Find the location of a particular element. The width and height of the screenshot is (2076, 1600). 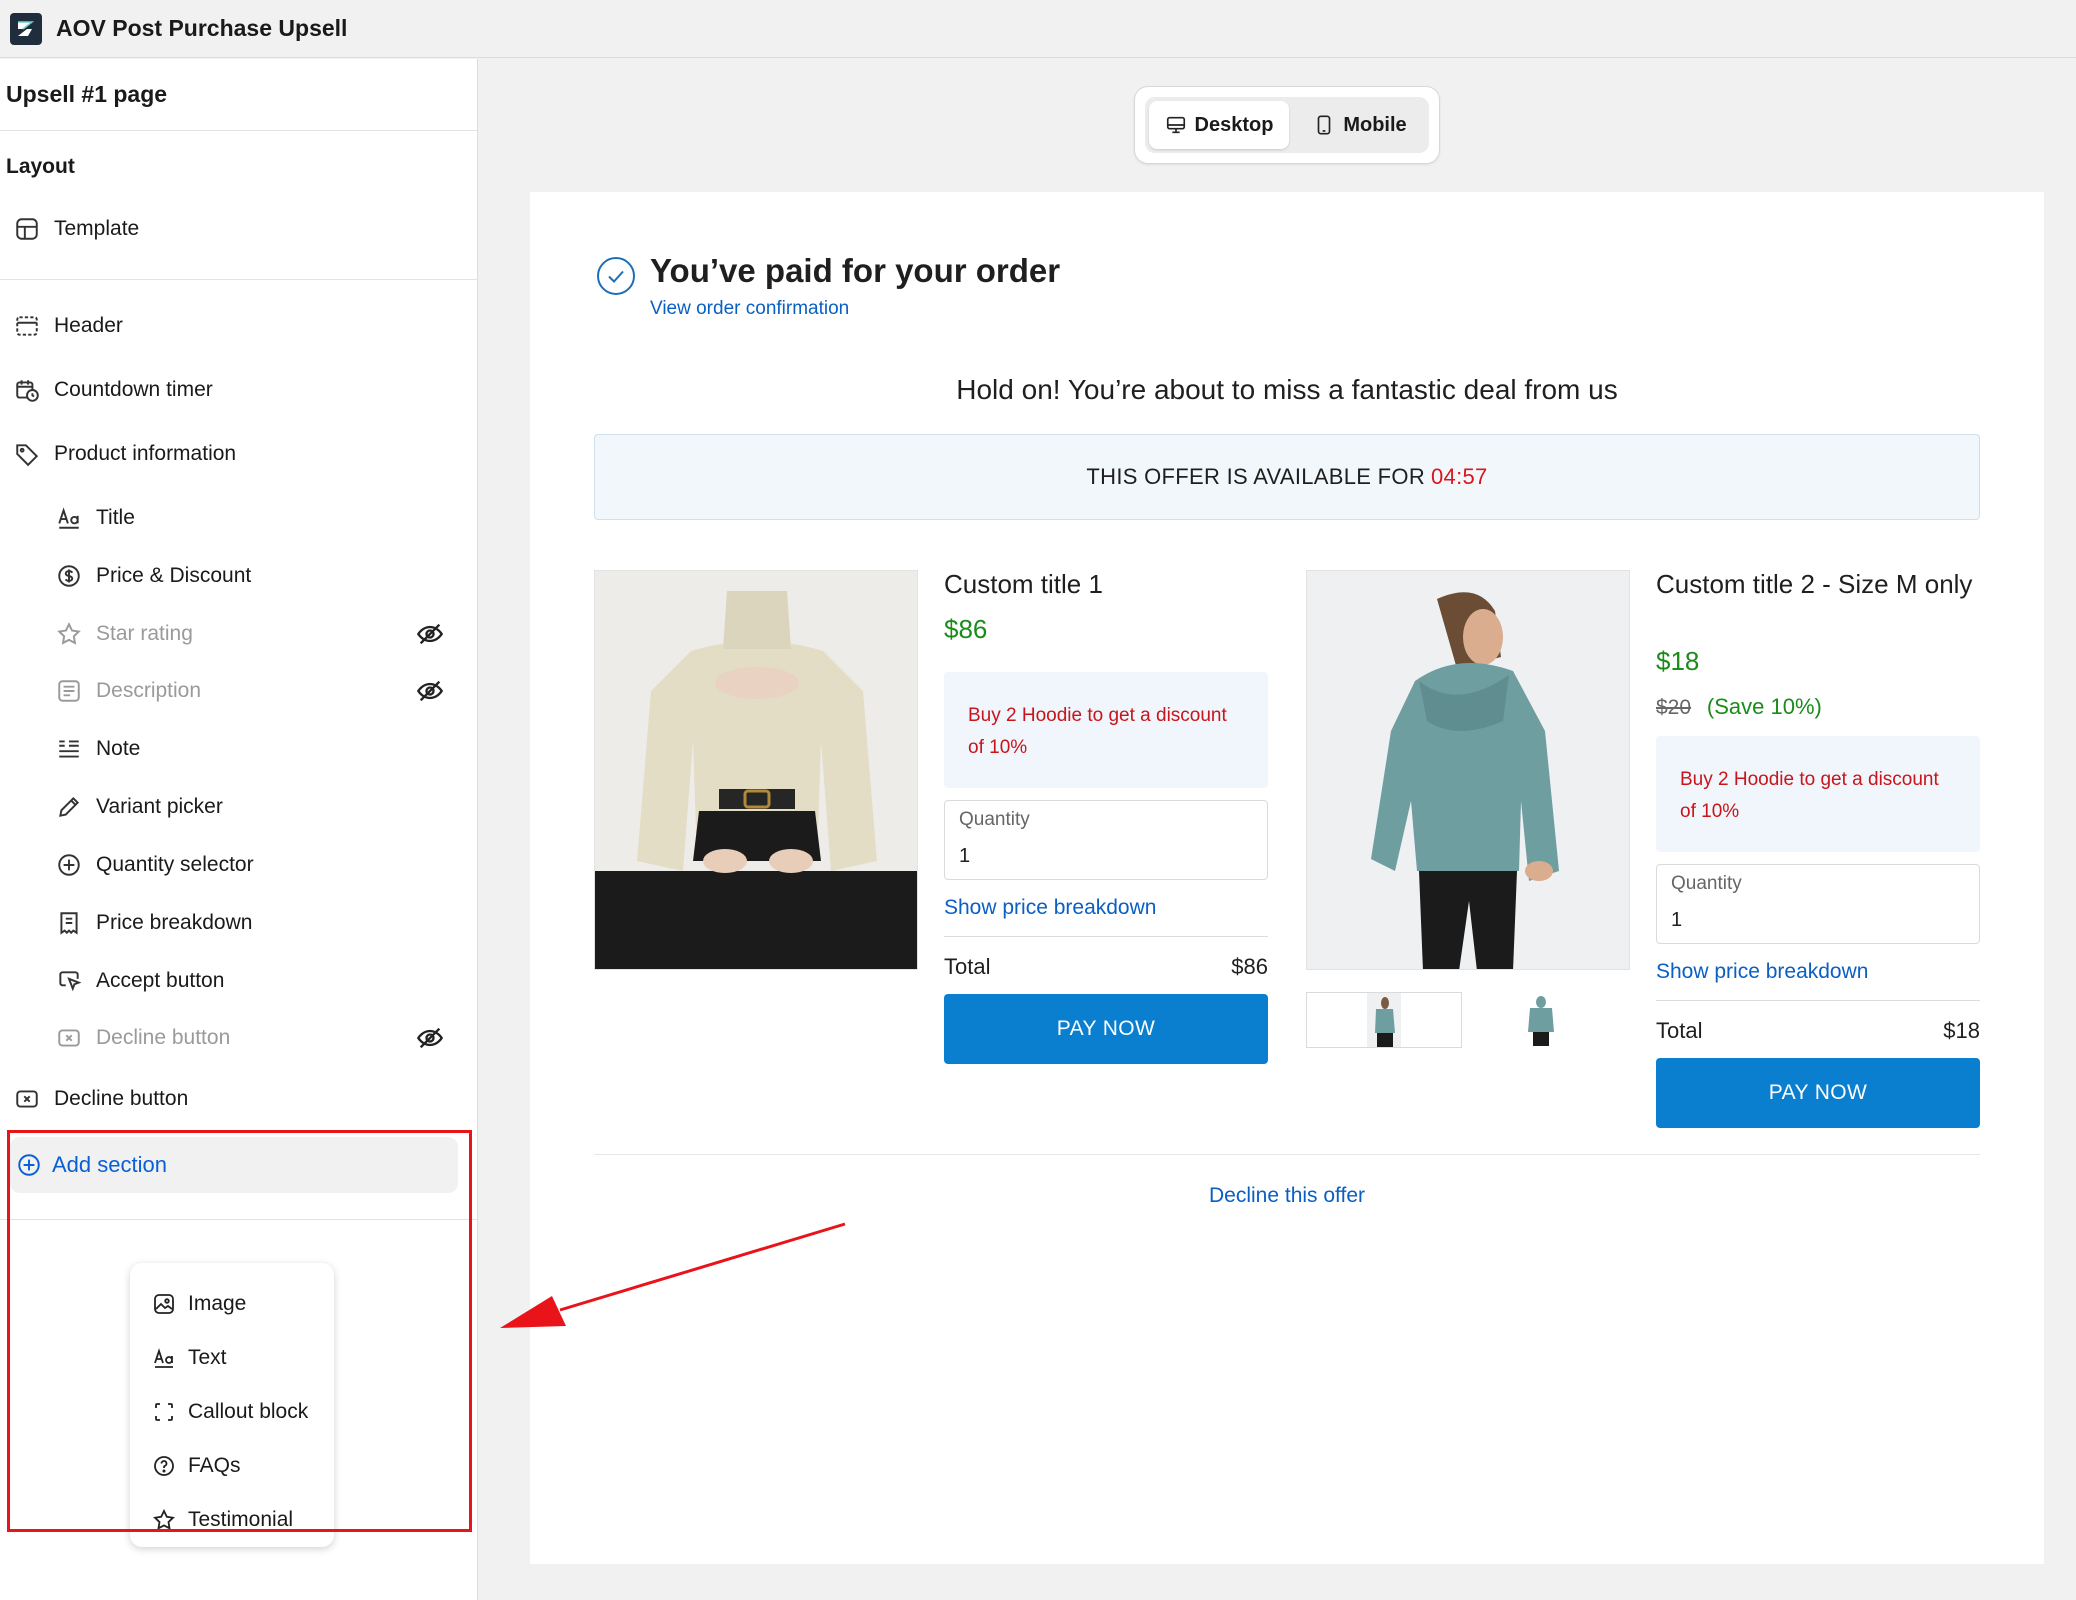

sidebar-subitem-description: Description is located at coordinates (128, 691).